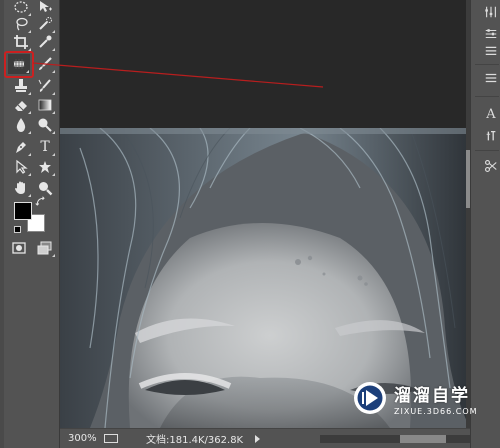  I want to click on history-brush-icon, so click(44, 85).